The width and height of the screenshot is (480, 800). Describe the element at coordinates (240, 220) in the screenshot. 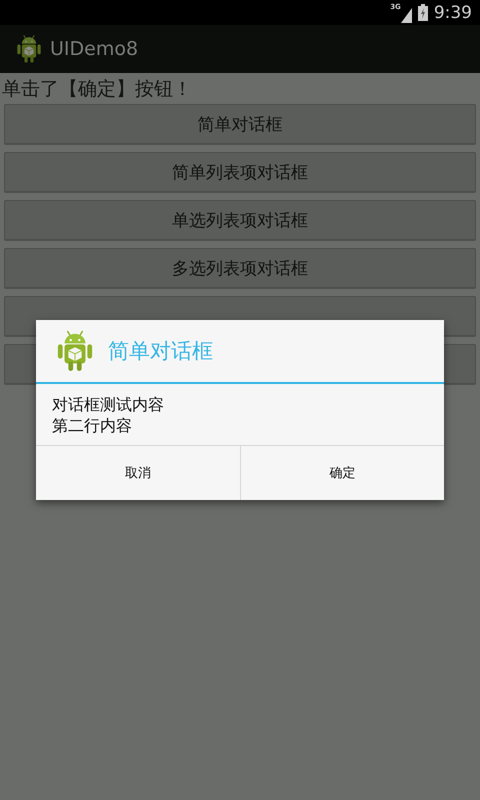

I see `dialog-button: 单选列表项对话框` at that location.